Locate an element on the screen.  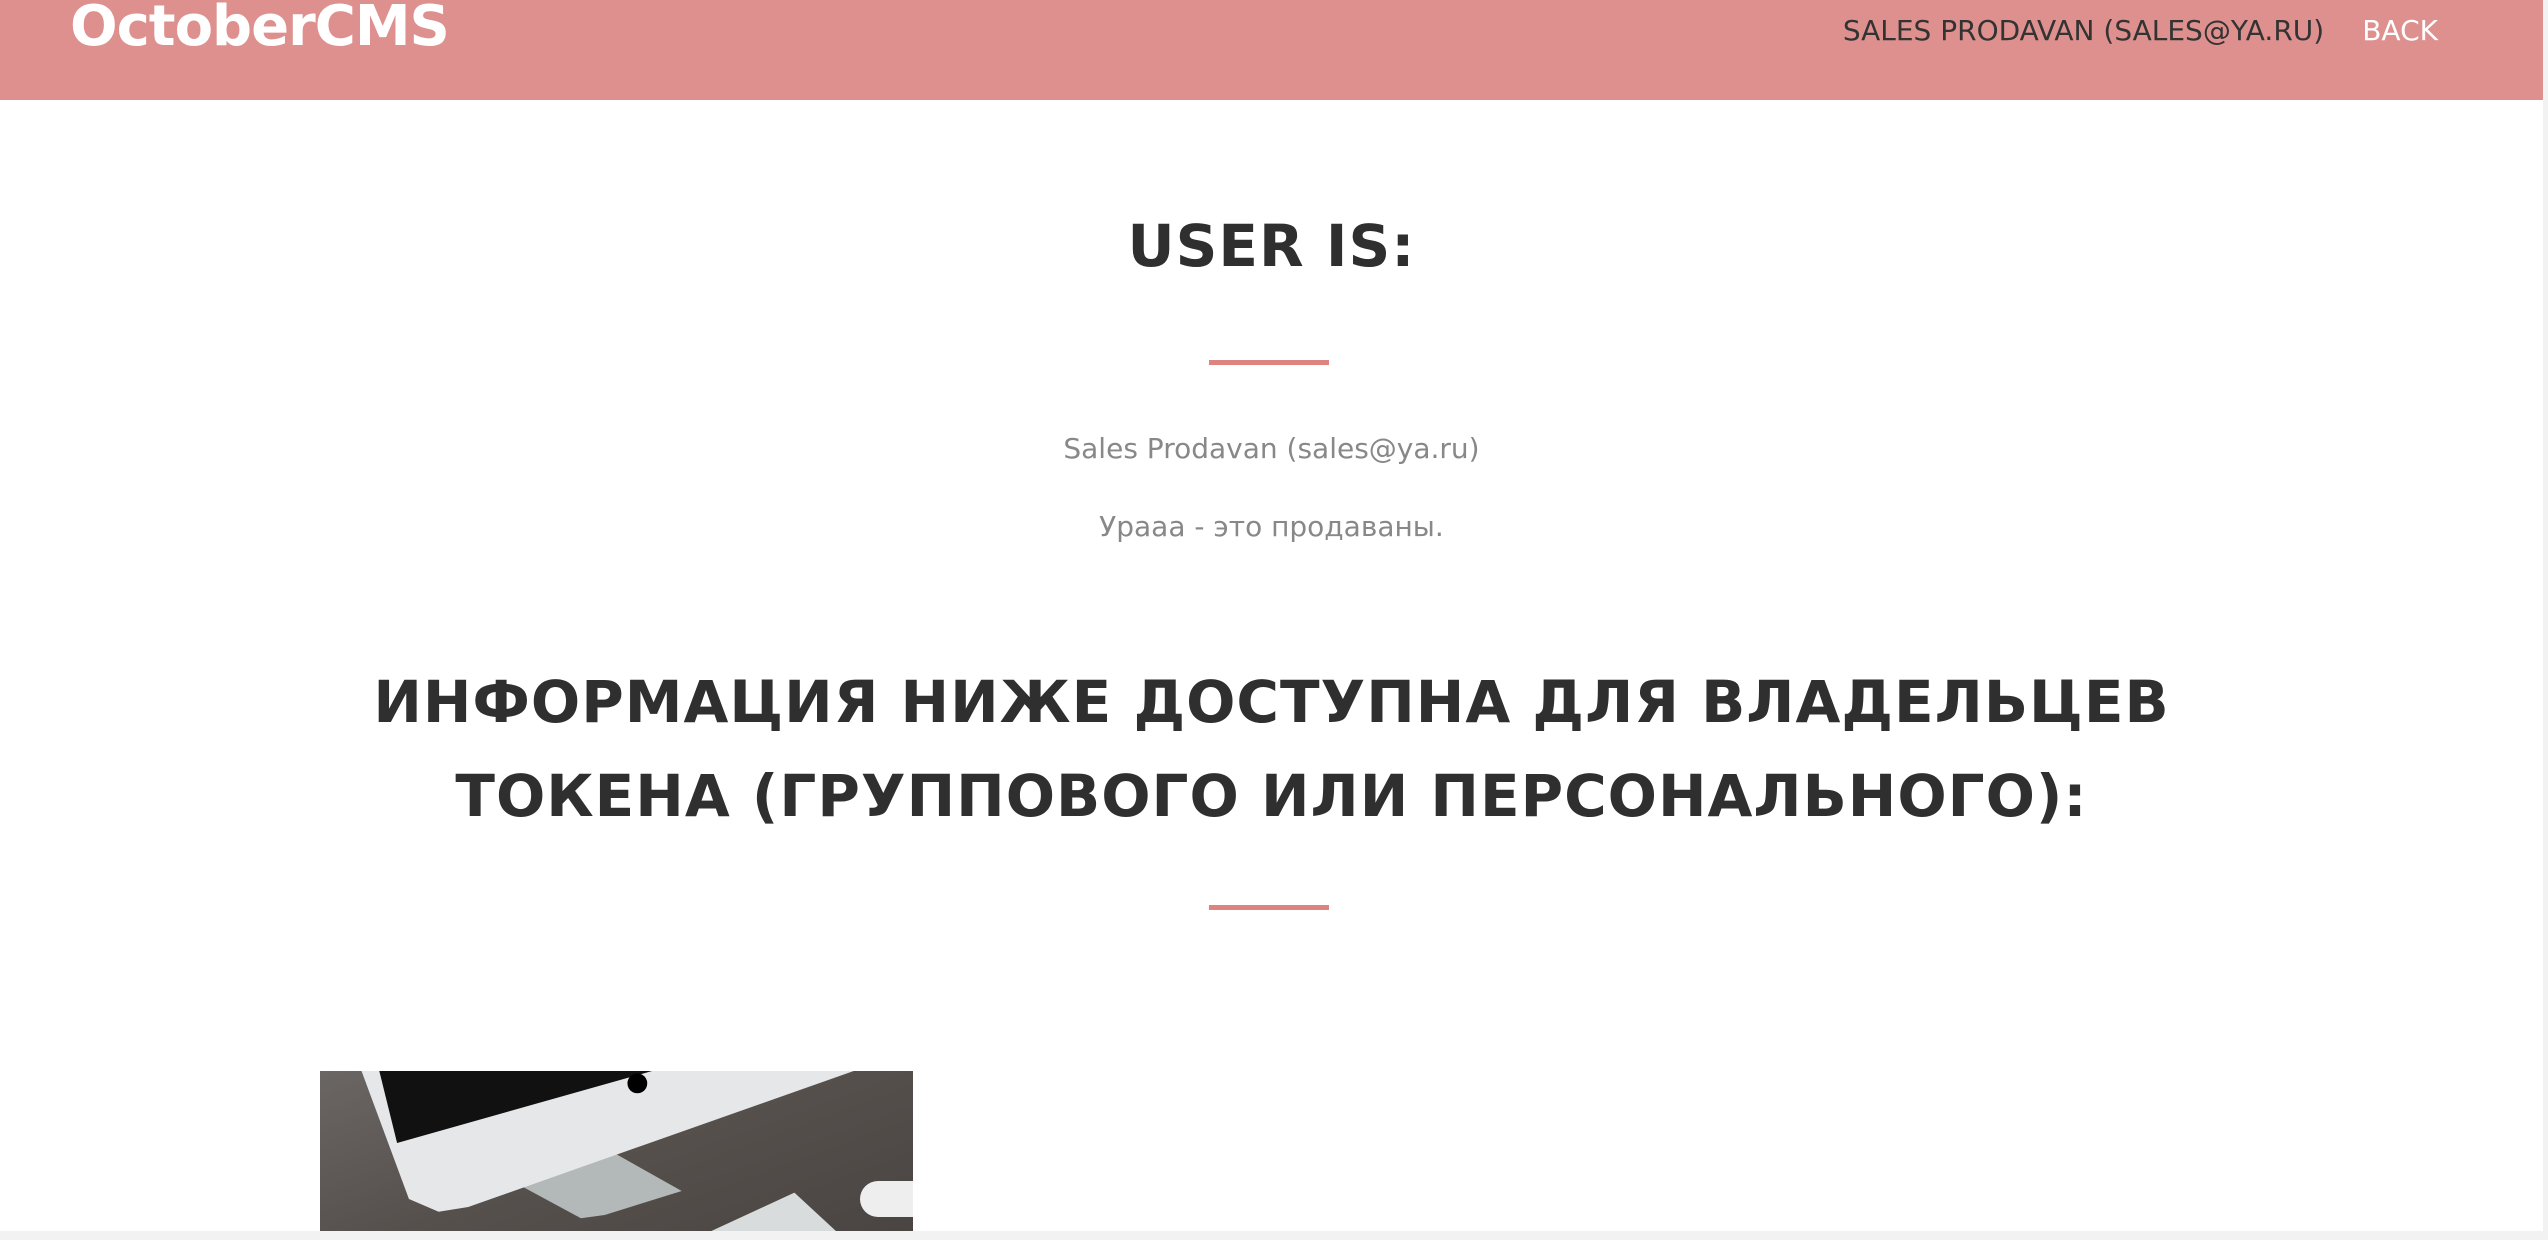
user-message: Ураaa - это продаваны. is located at coordinates (1271, 526).